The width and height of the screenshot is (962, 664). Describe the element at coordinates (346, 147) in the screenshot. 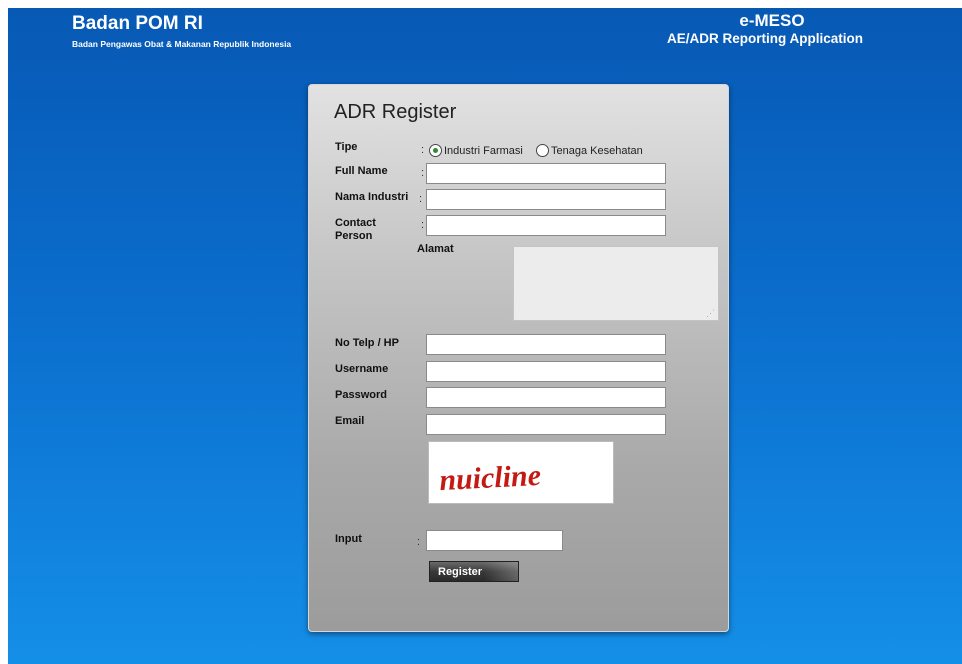

I see `tipe-label: Tipe` at that location.